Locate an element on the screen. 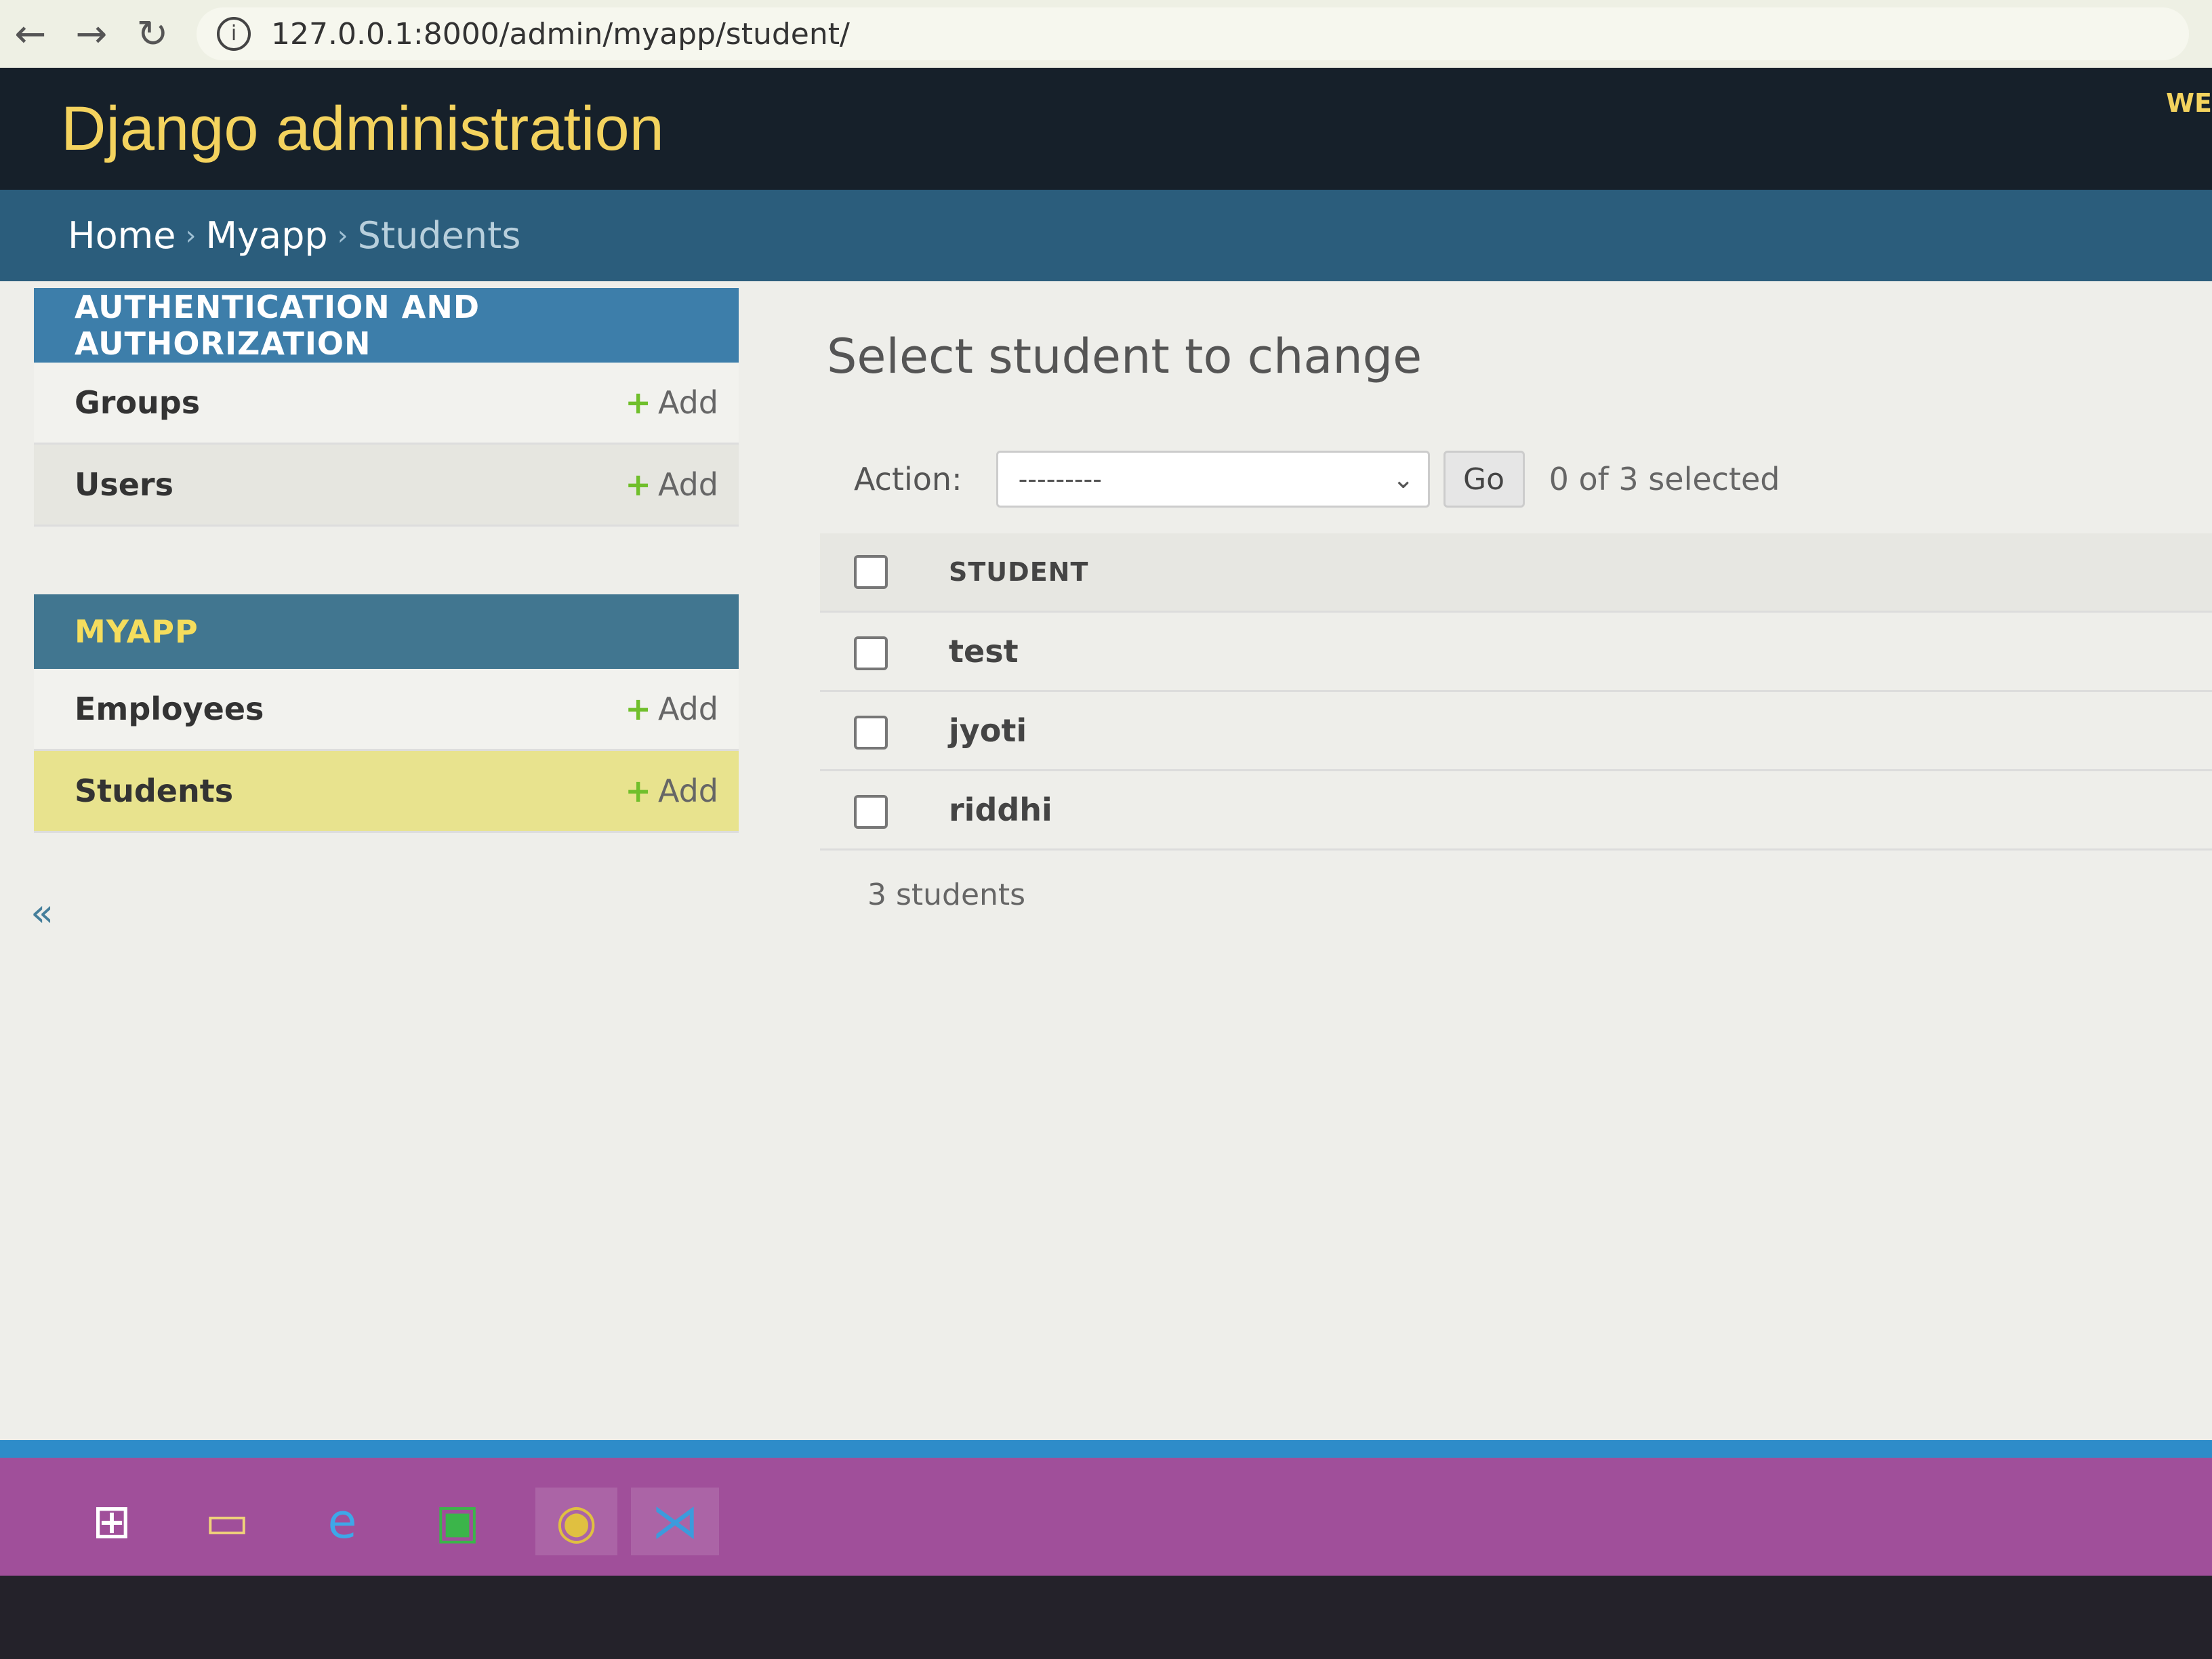 This screenshot has width=2212, height=1659. sidebar-item-label: Students is located at coordinates (154, 791).